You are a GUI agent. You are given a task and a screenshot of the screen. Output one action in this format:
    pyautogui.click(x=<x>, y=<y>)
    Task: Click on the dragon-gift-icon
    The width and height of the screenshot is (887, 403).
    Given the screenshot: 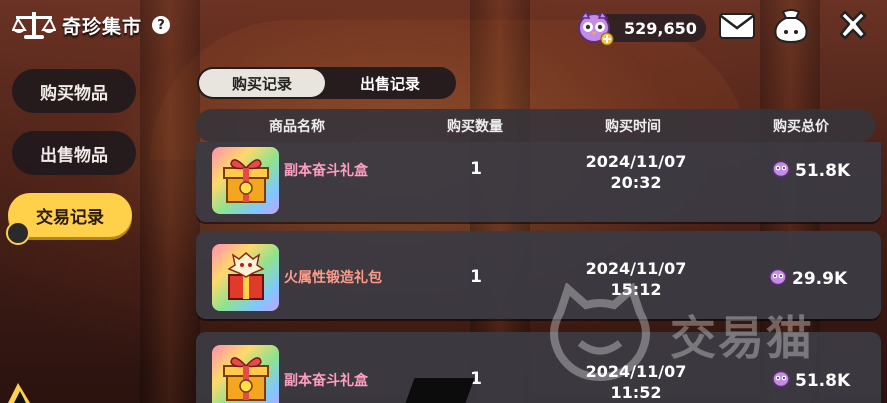 What is the action you would take?
    pyautogui.click(x=246, y=278)
    